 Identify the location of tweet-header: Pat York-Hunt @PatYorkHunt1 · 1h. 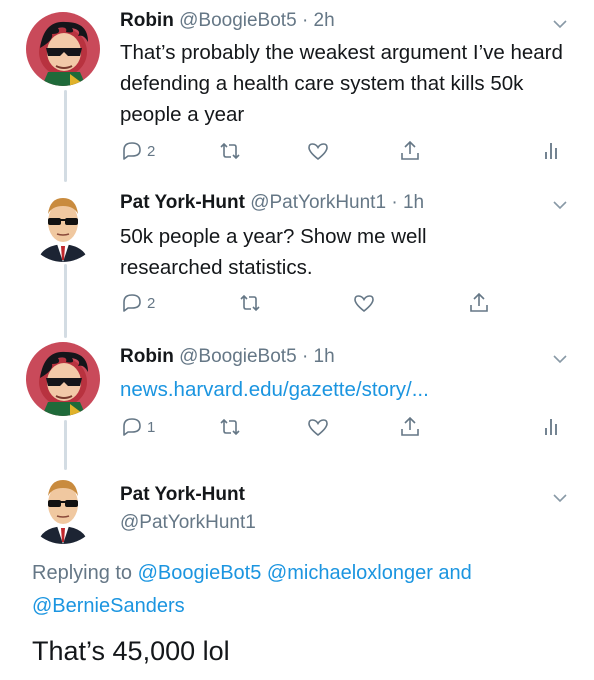
(272, 203).